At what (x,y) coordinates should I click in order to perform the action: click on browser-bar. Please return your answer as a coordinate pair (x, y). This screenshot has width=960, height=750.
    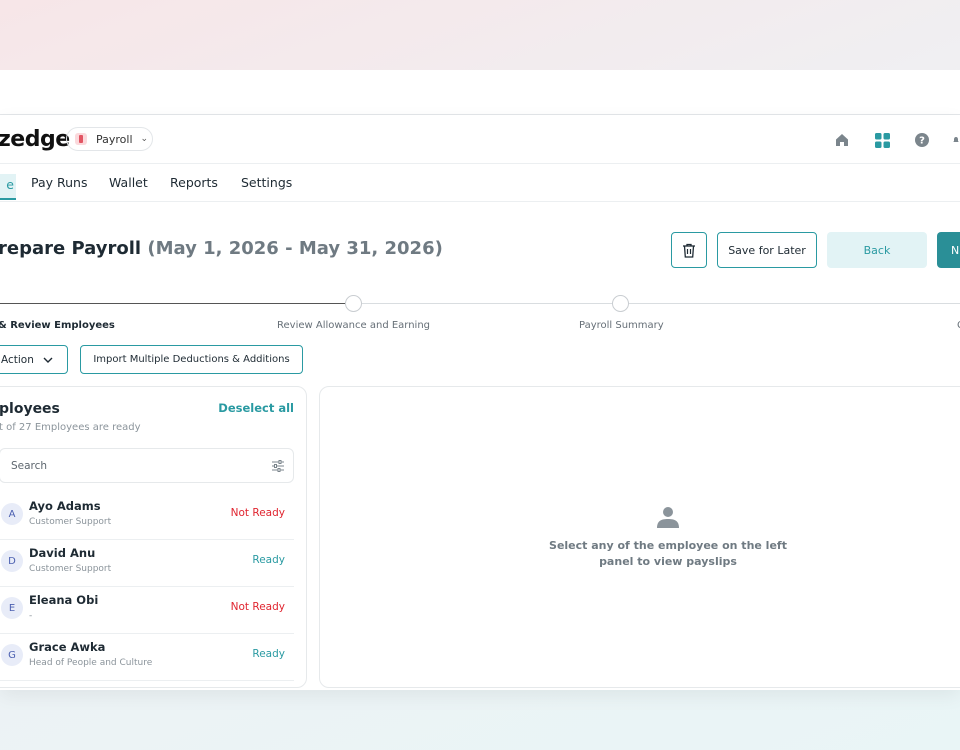
    Looking at the image, I should click on (480, 92).